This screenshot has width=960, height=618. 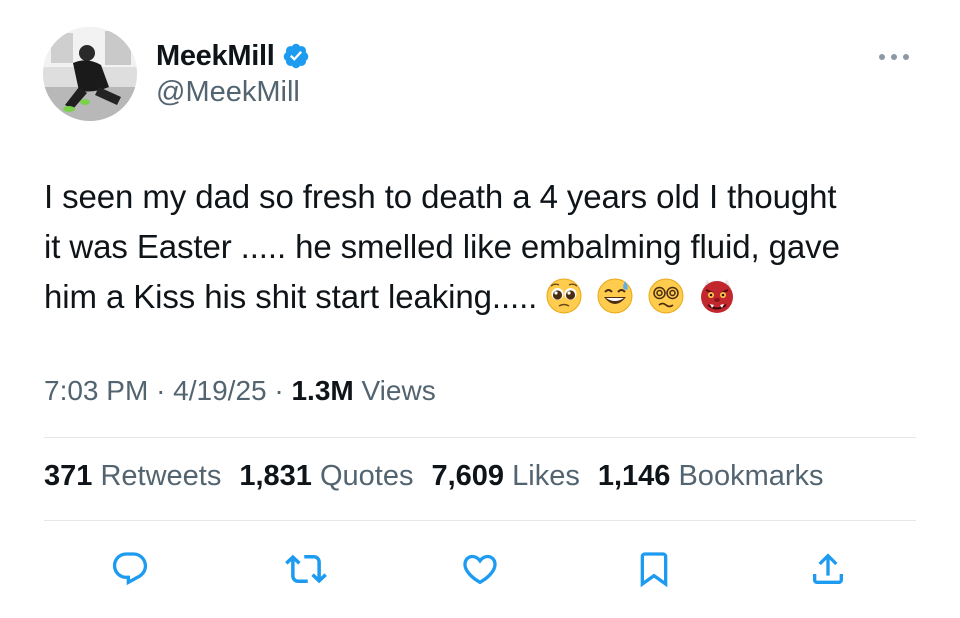 I want to click on bookmarks-stat: 1,146 Bookmarks, so click(x=711, y=476).